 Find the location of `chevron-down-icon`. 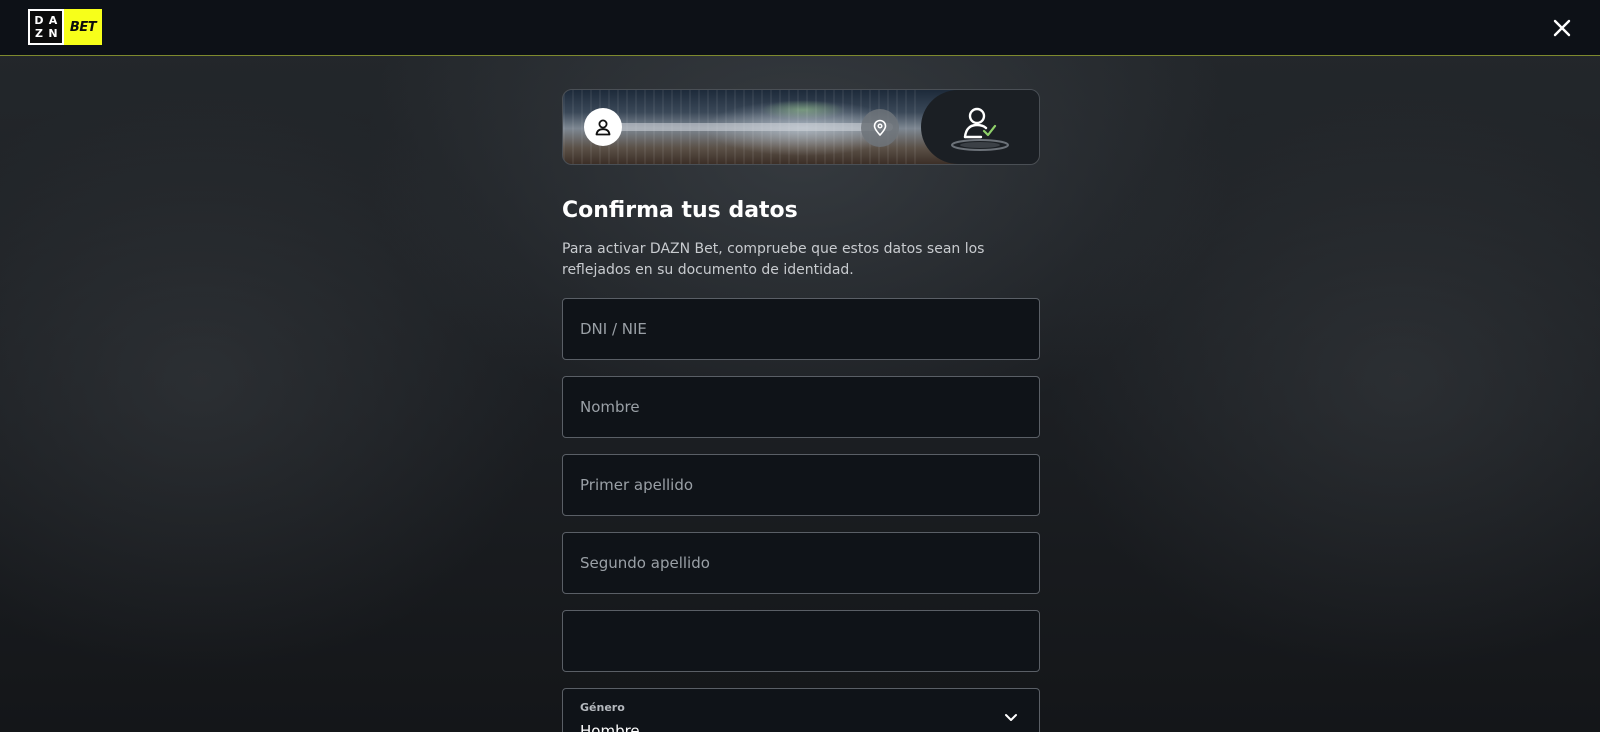

chevron-down-icon is located at coordinates (1011, 717).